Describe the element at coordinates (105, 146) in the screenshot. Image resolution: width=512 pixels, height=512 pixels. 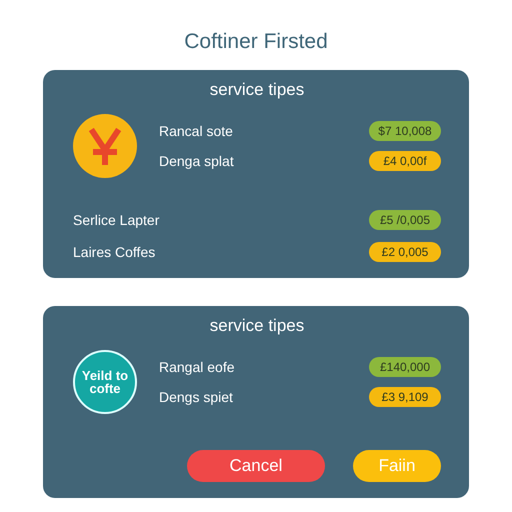
I see `yen-coin-icon` at that location.